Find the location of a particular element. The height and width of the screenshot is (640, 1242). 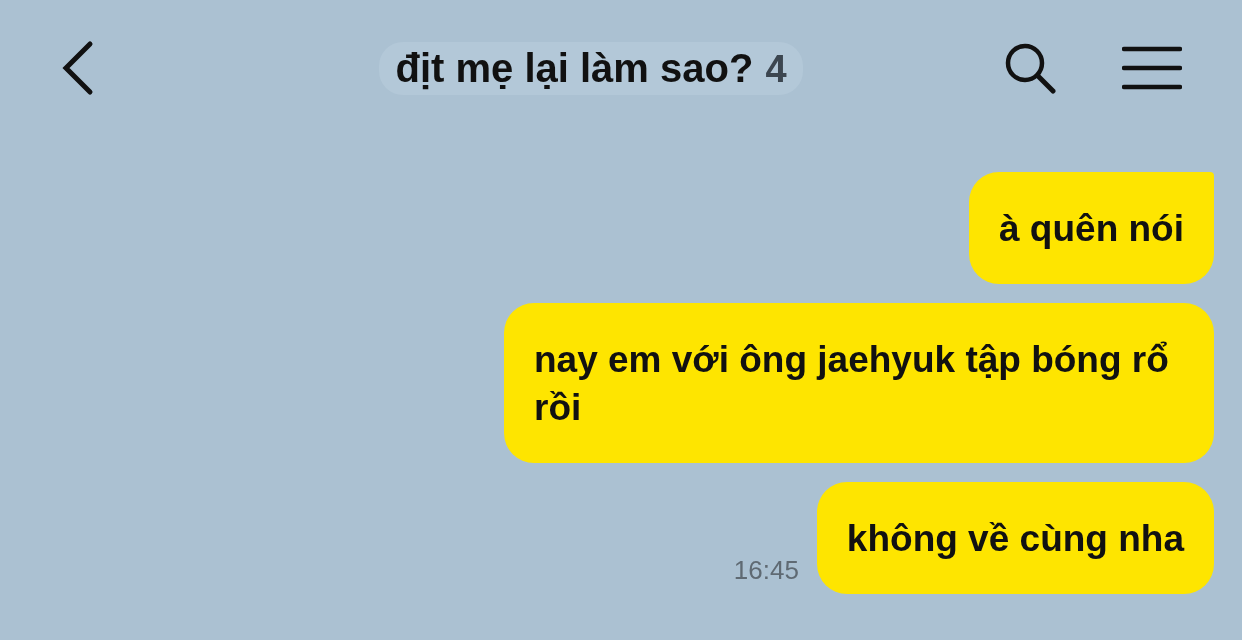

message-bubble: à quên nói is located at coordinates (1091, 228).